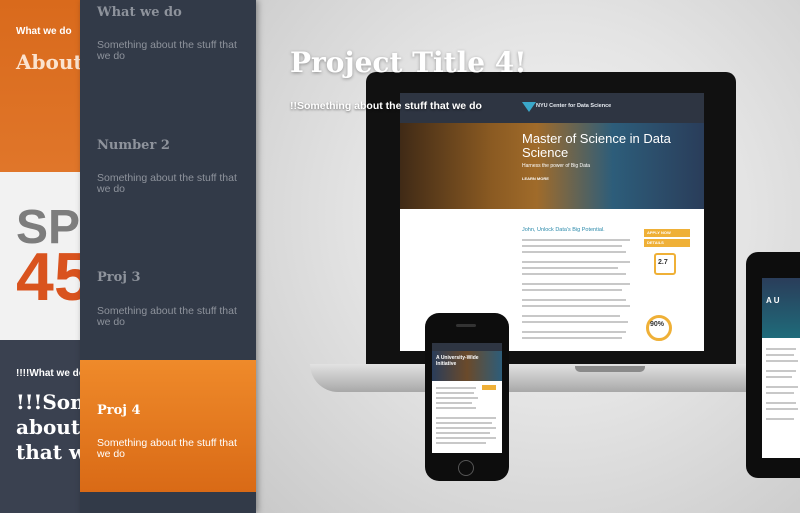 Image resolution: width=800 pixels, height=513 pixels. Describe the element at coordinates (535, 178) in the screenshot. I see `site-learn-more-link: LEARN MORE` at that location.